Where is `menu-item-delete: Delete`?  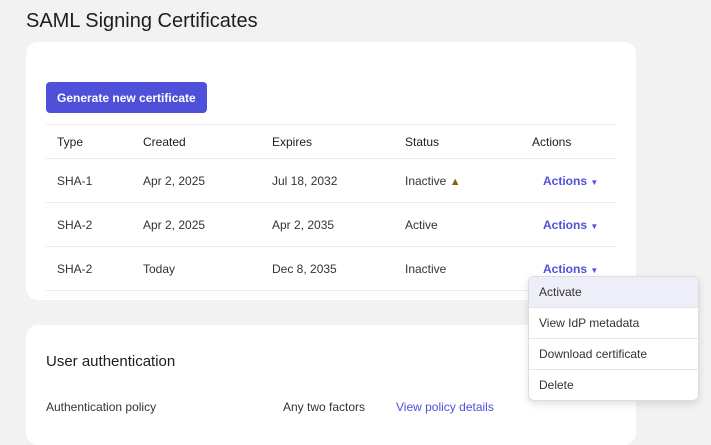 menu-item-delete: Delete is located at coordinates (613, 384).